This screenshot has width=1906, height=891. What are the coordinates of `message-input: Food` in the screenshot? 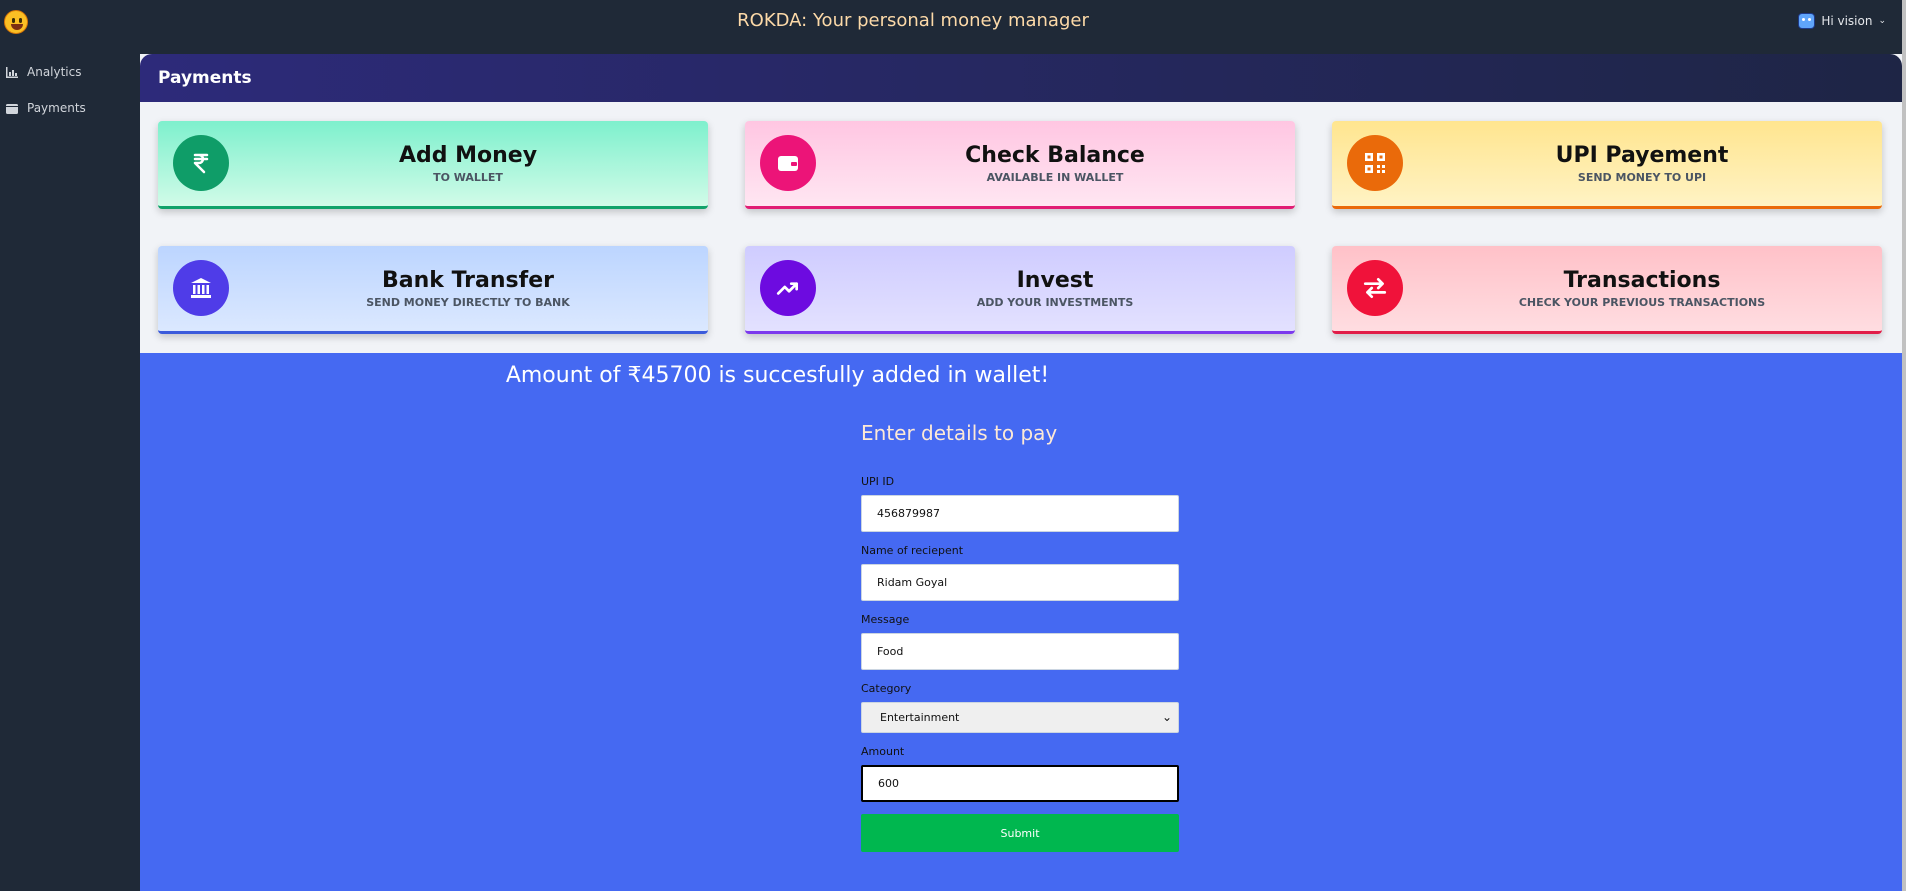 It's located at (1020, 651).